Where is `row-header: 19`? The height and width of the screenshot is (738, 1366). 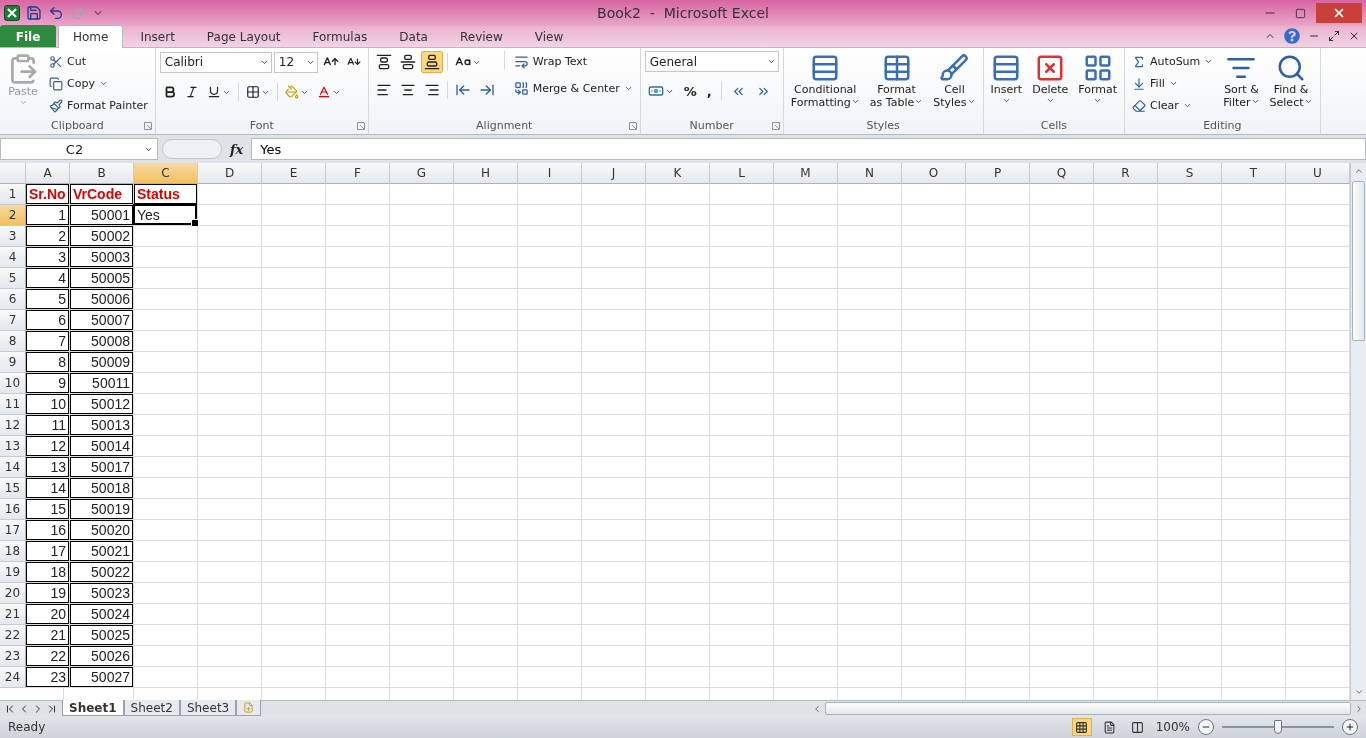
row-header: 19 is located at coordinates (13, 572).